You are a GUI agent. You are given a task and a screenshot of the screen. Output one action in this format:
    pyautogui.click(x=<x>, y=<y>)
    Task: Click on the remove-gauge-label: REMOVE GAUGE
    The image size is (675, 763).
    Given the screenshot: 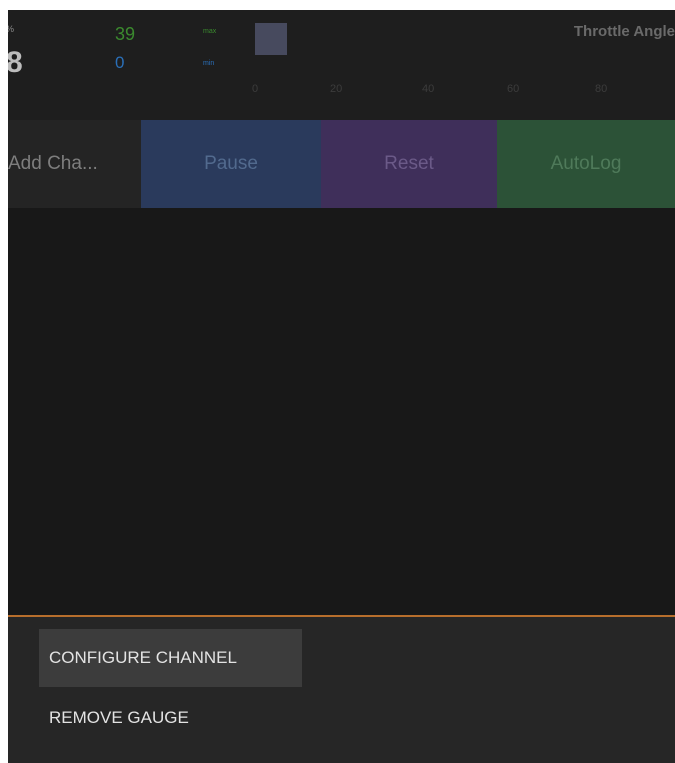 What is the action you would take?
    pyautogui.click(x=119, y=717)
    